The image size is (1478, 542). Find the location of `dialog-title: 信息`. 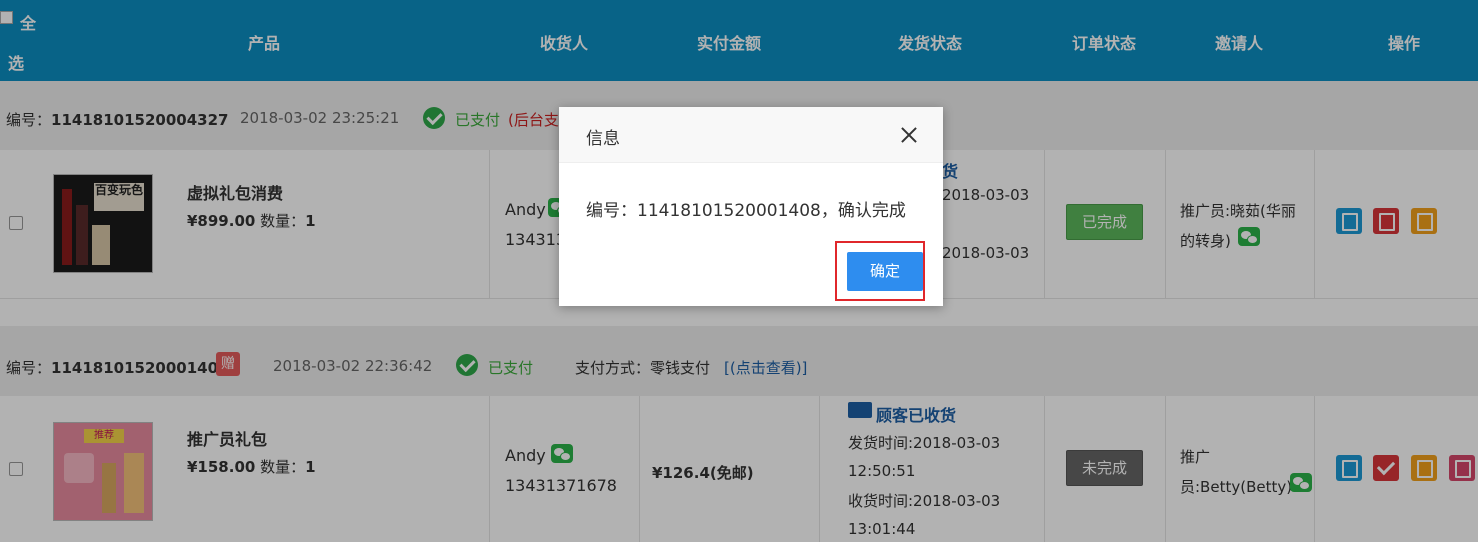

dialog-title: 信息 is located at coordinates (603, 139).